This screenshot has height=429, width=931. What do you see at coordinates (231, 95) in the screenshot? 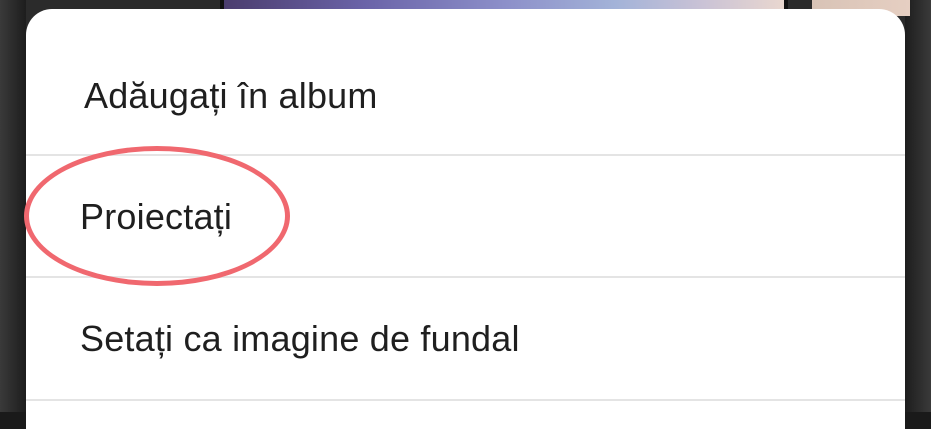
I see `menu-item-label: Adăugați în album` at bounding box center [231, 95].